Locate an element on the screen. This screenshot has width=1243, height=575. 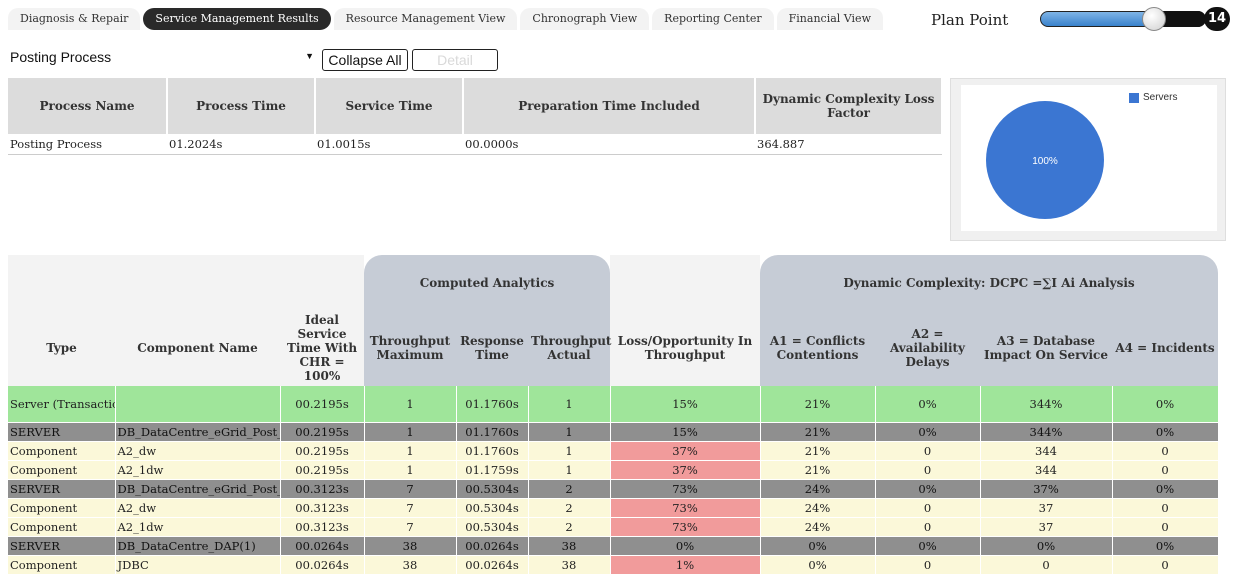
group-header-dynamic: Dynamic Complexity: DCPC =∑I Ai Analysis is located at coordinates (989, 282).